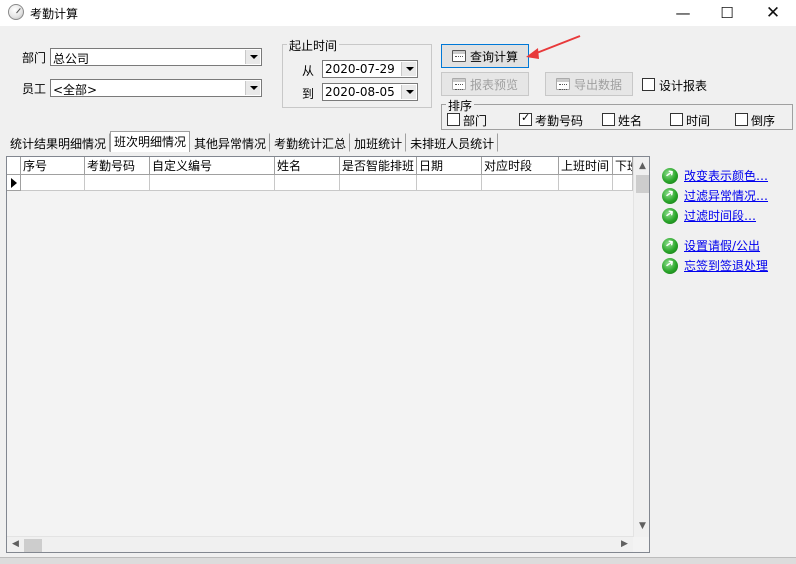 The image size is (796, 564). Describe the element at coordinates (520, 166) in the screenshot. I see `grid-col-header: 对应时段` at that location.